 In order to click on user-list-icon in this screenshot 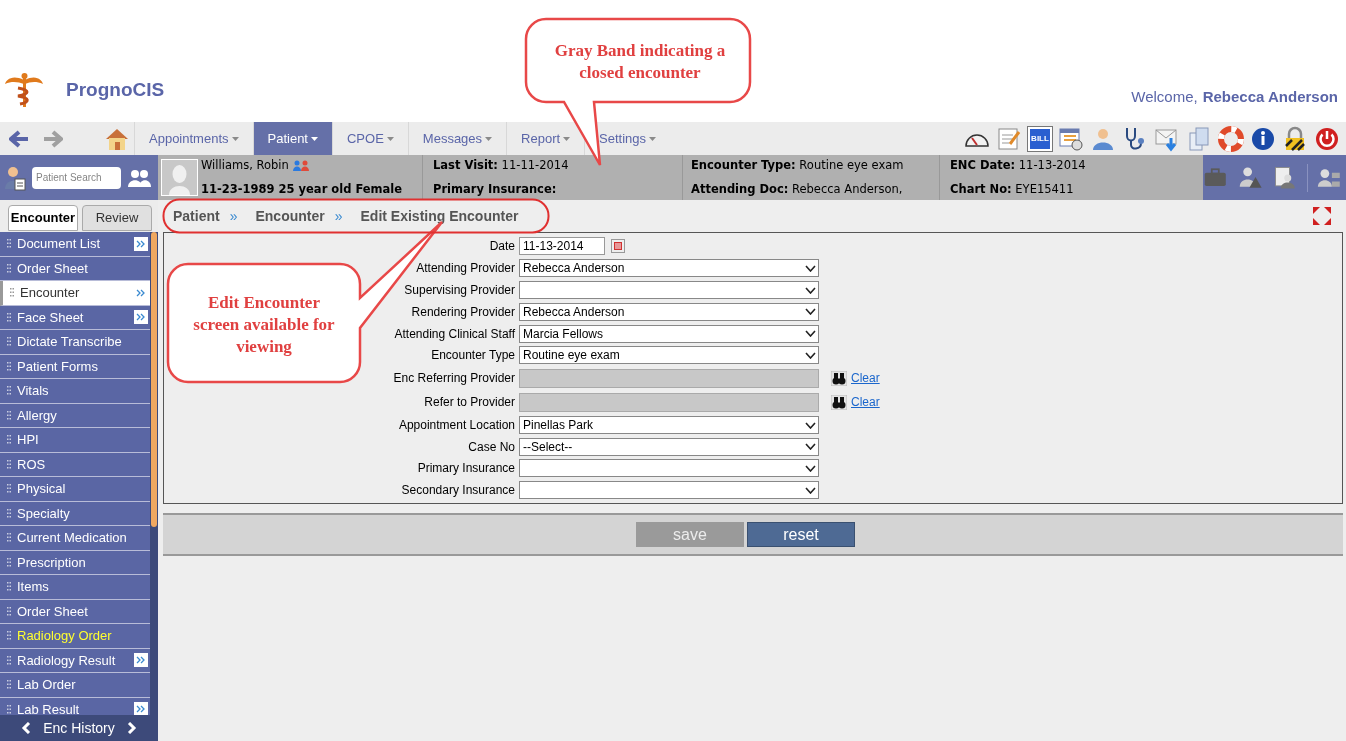, I will do `click(15, 177)`.